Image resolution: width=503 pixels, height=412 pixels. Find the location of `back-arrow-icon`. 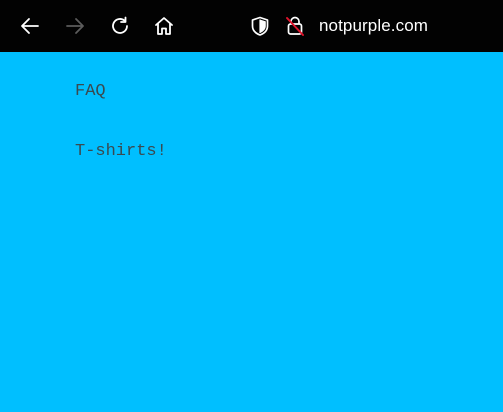

back-arrow-icon is located at coordinates (30, 26).